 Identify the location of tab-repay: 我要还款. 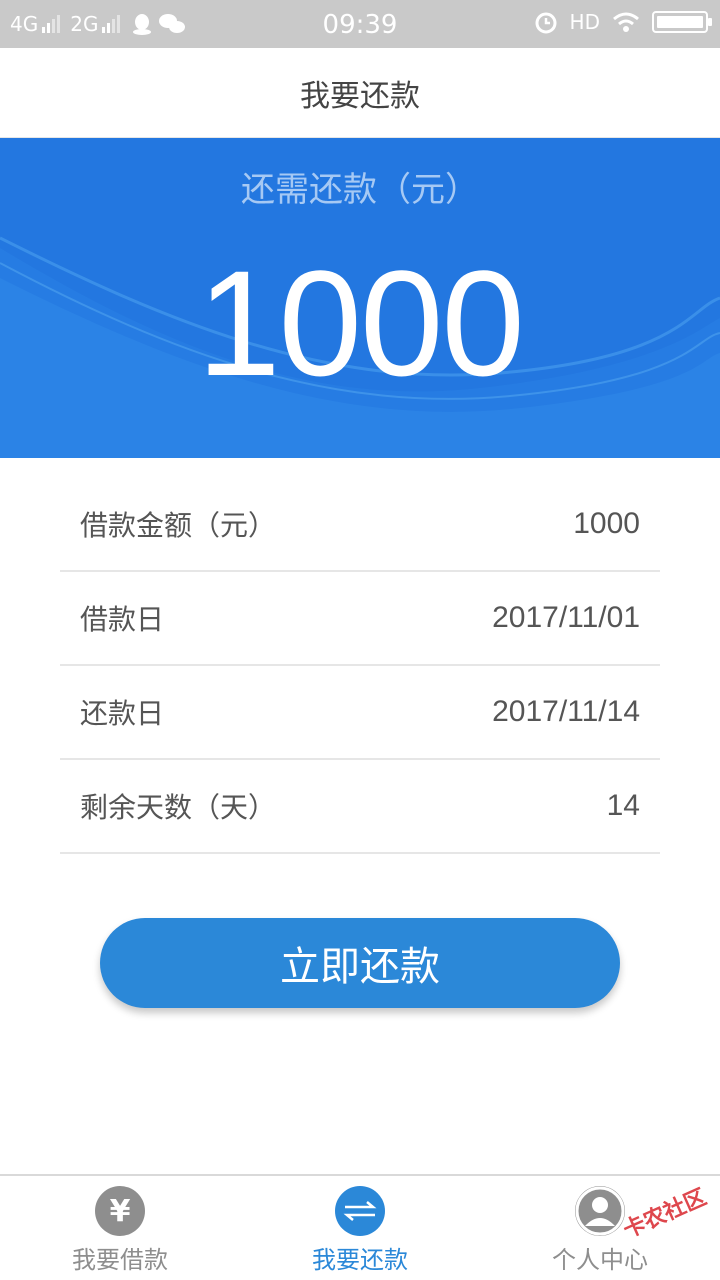
(360, 1228).